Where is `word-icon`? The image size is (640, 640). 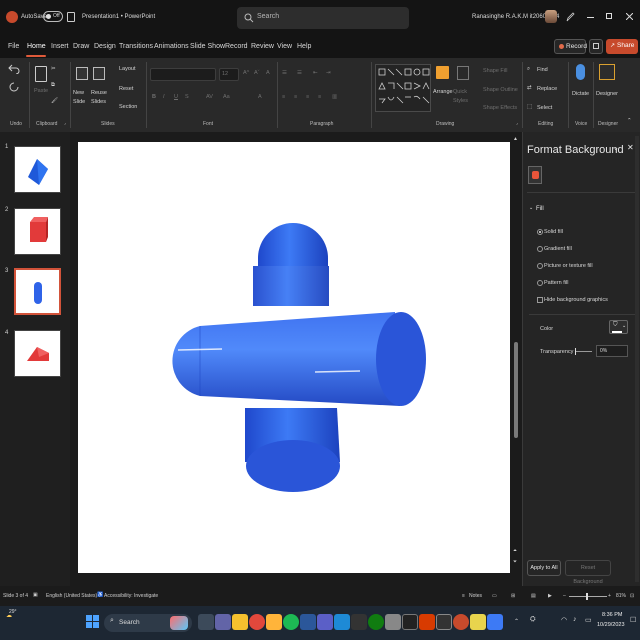
word-icon is located at coordinates (308, 622).